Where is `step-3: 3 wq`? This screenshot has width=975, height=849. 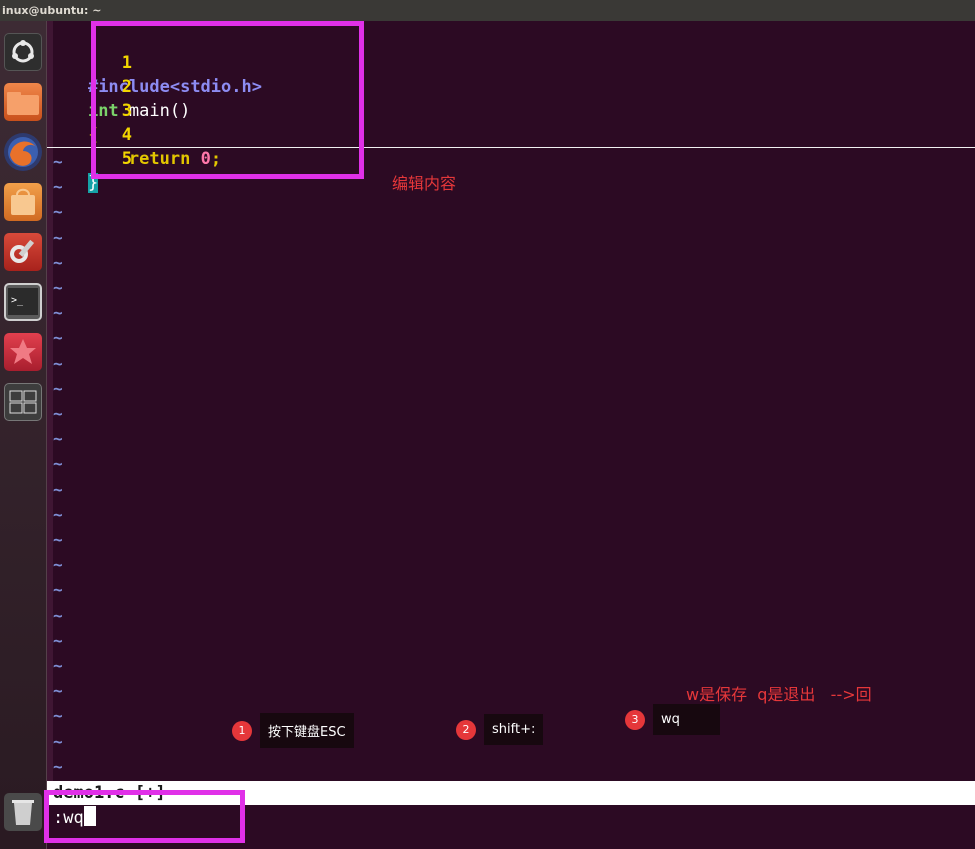
step-3: 3 wq is located at coordinates (672, 719).